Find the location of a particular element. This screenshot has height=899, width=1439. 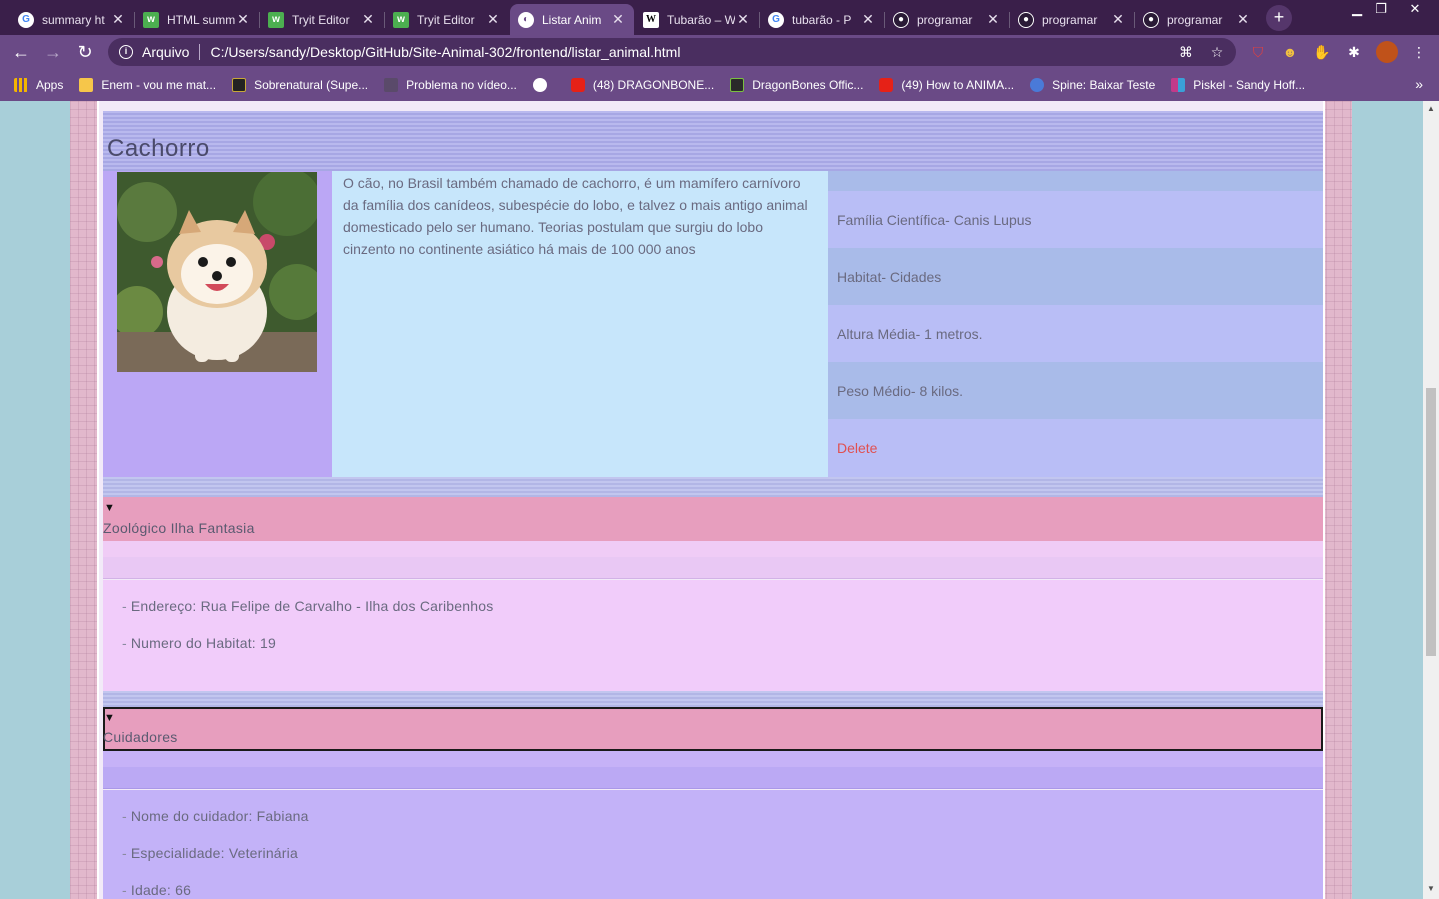

cuidador-idade-text: Idade: 66 is located at coordinates (161, 890).